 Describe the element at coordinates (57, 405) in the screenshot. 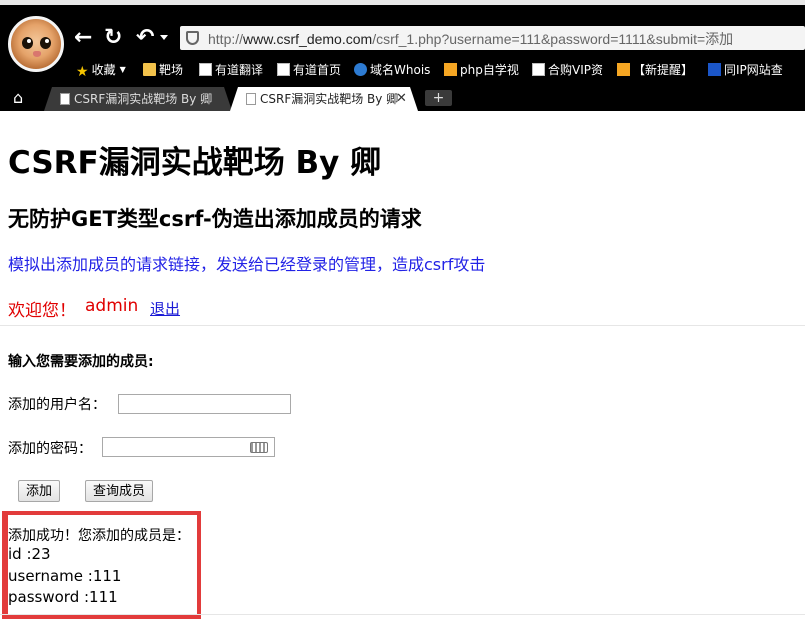

I see `username-label: 添加的用户名：` at that location.